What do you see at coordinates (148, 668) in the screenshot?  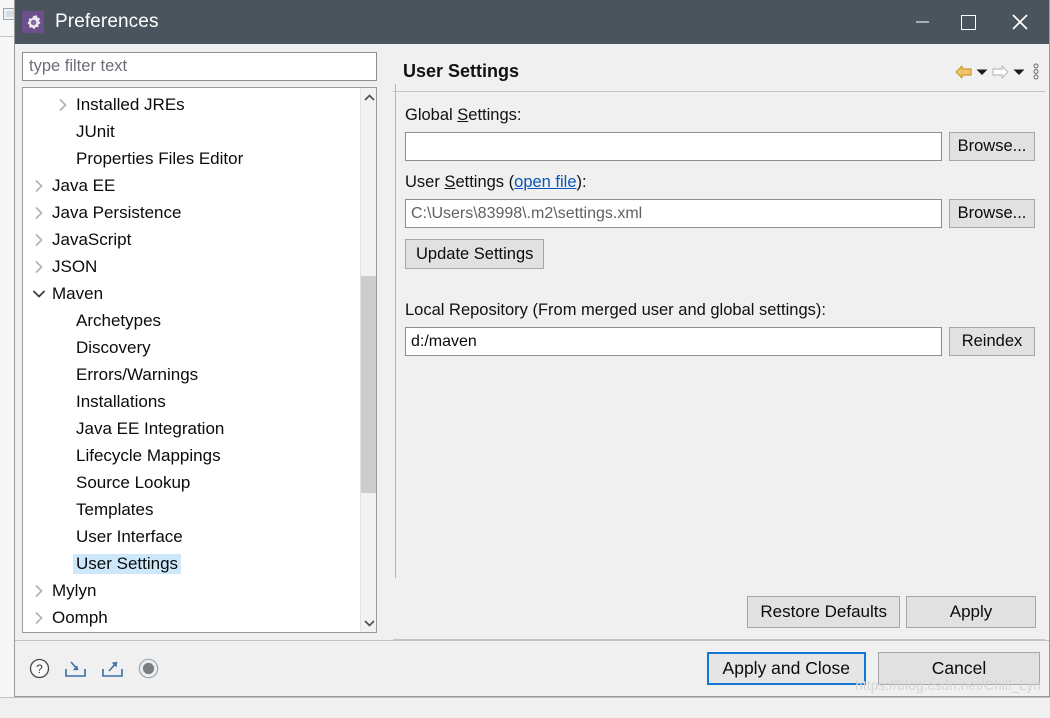 I see `record-icon` at bounding box center [148, 668].